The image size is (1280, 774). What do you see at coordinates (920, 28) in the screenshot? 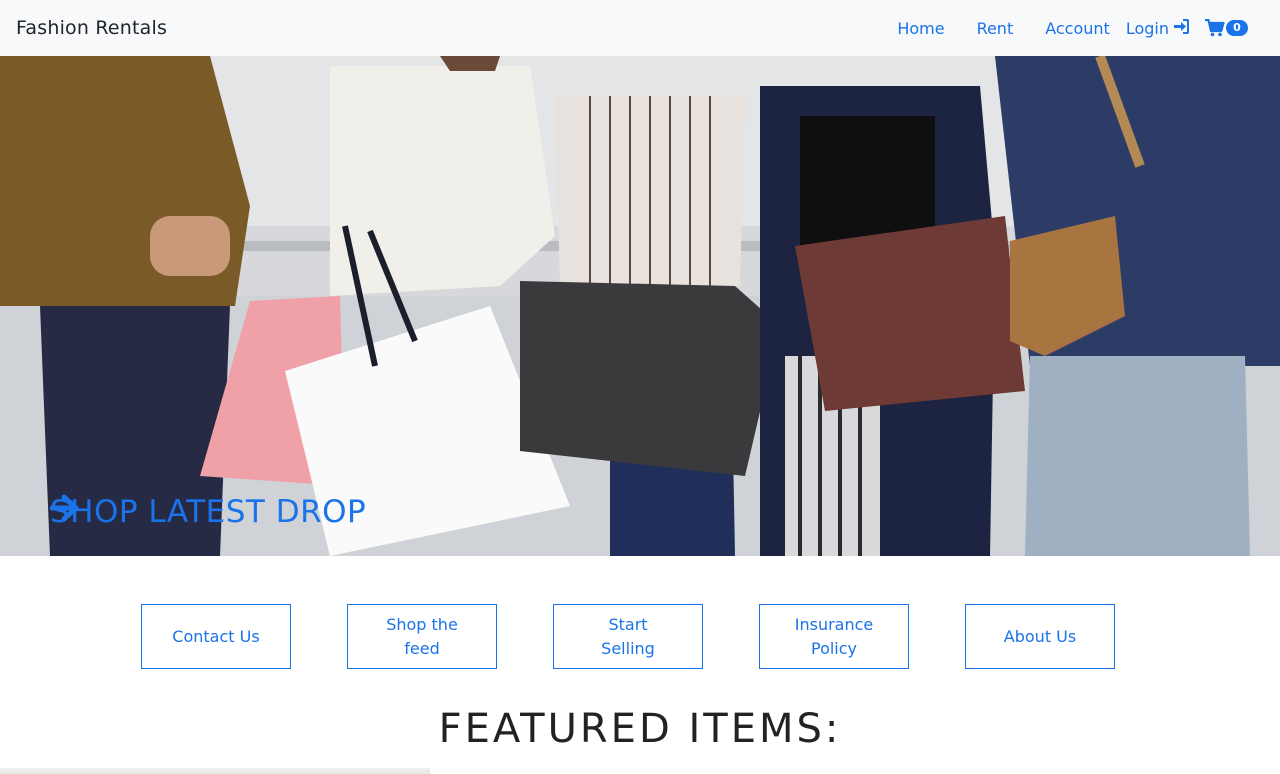
I see `nav-home-link: Home` at bounding box center [920, 28].